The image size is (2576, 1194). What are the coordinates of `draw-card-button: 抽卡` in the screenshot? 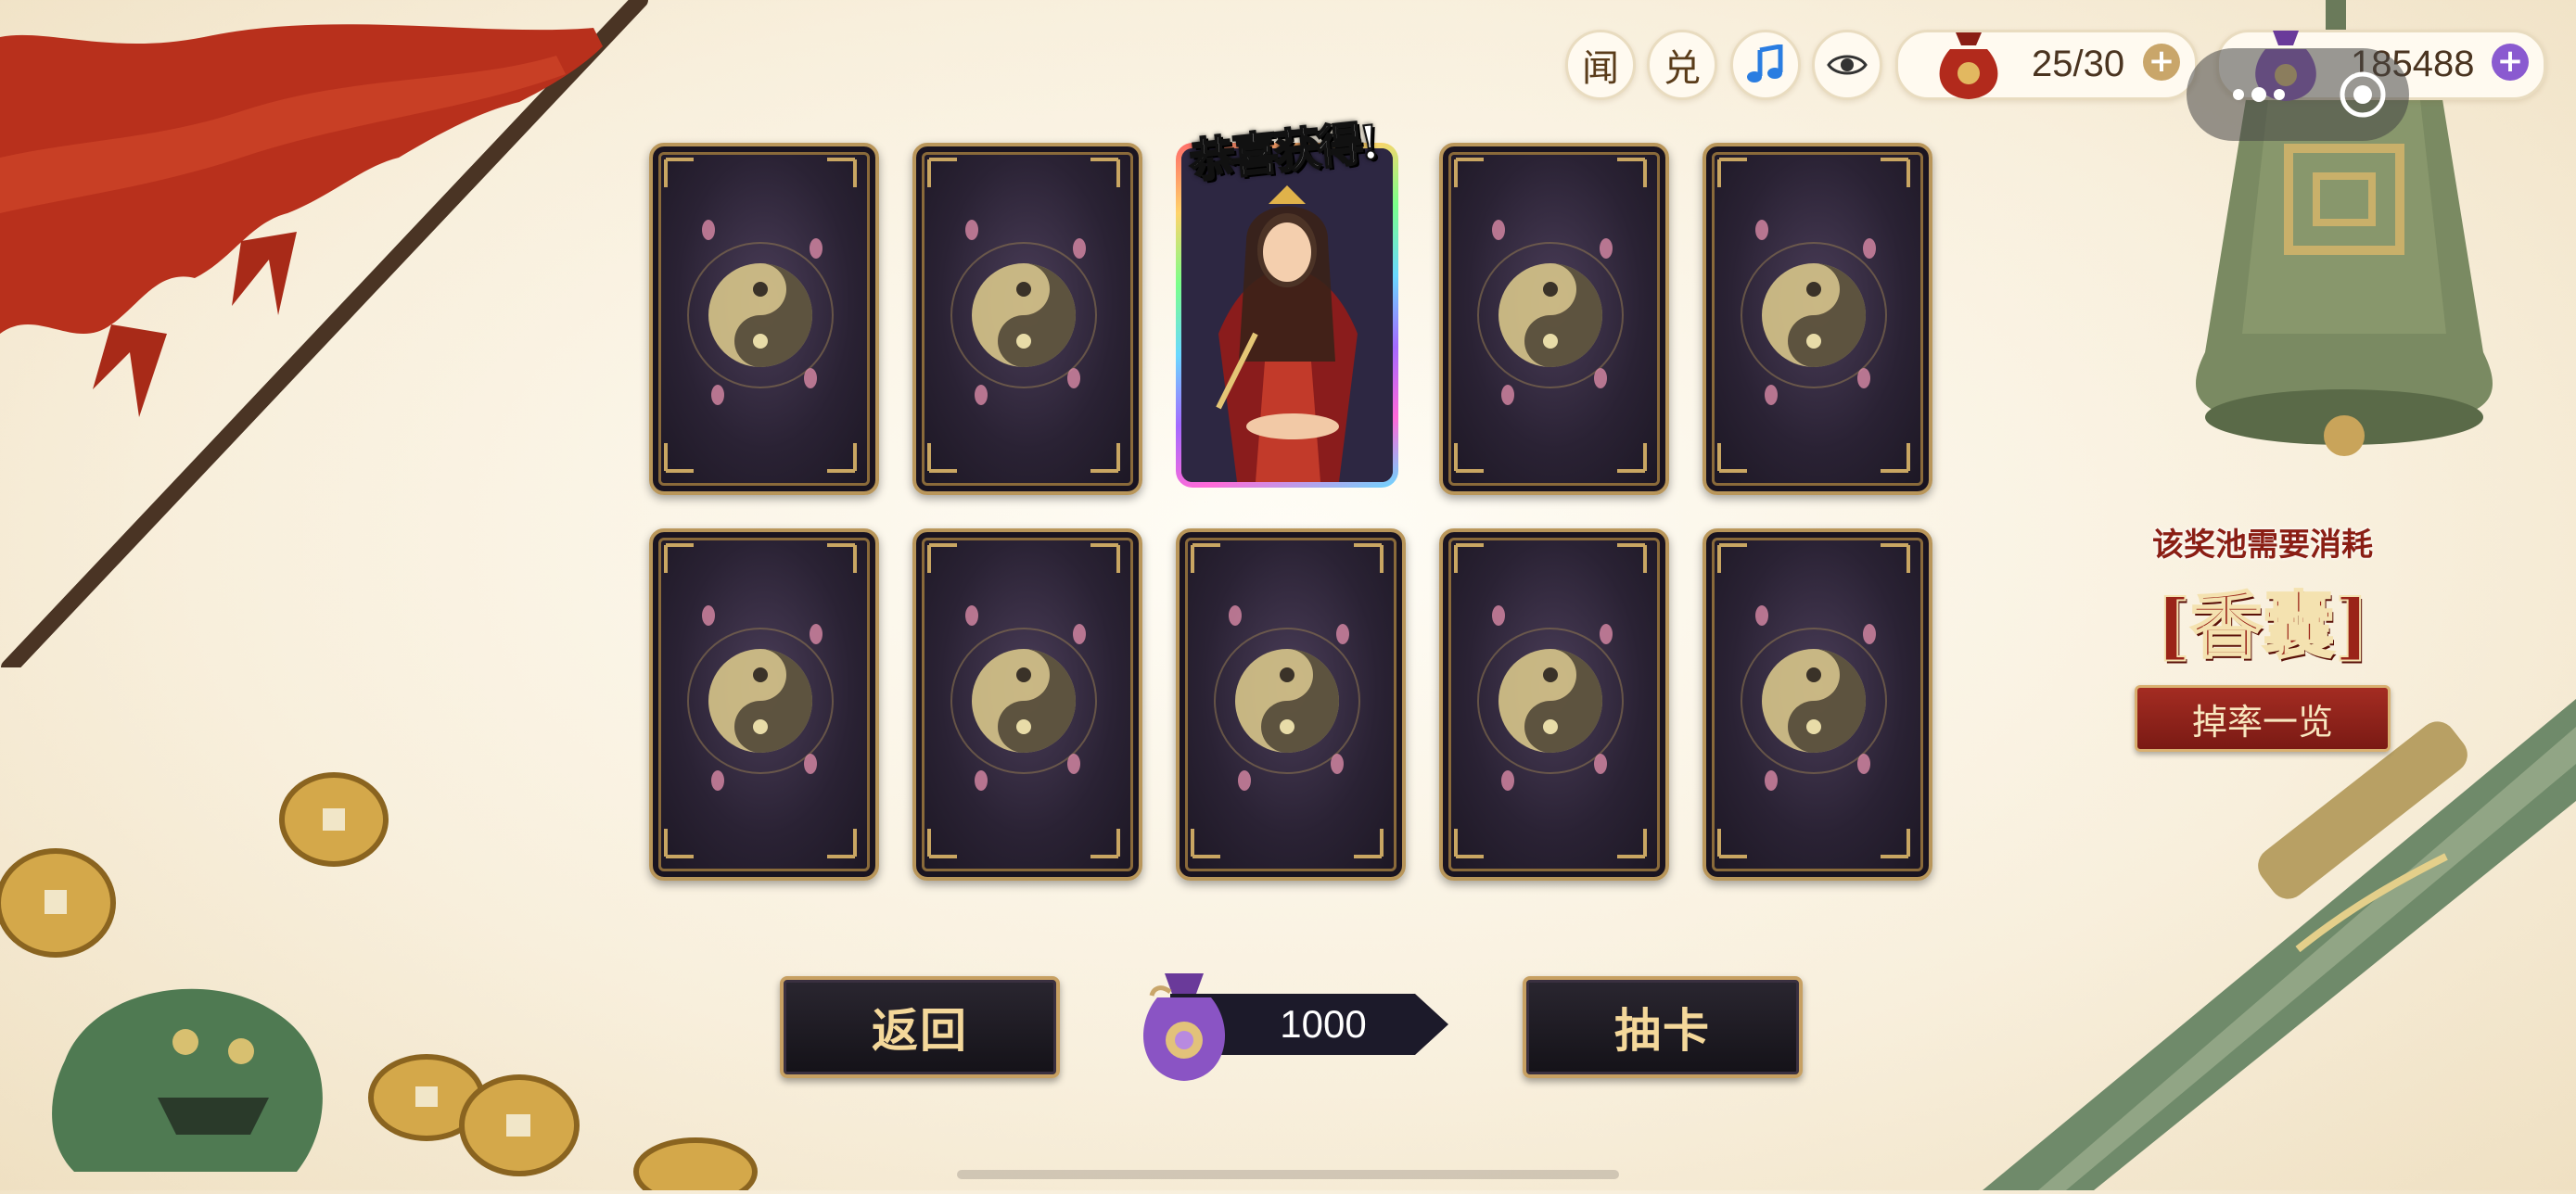 It's located at (1663, 1027).